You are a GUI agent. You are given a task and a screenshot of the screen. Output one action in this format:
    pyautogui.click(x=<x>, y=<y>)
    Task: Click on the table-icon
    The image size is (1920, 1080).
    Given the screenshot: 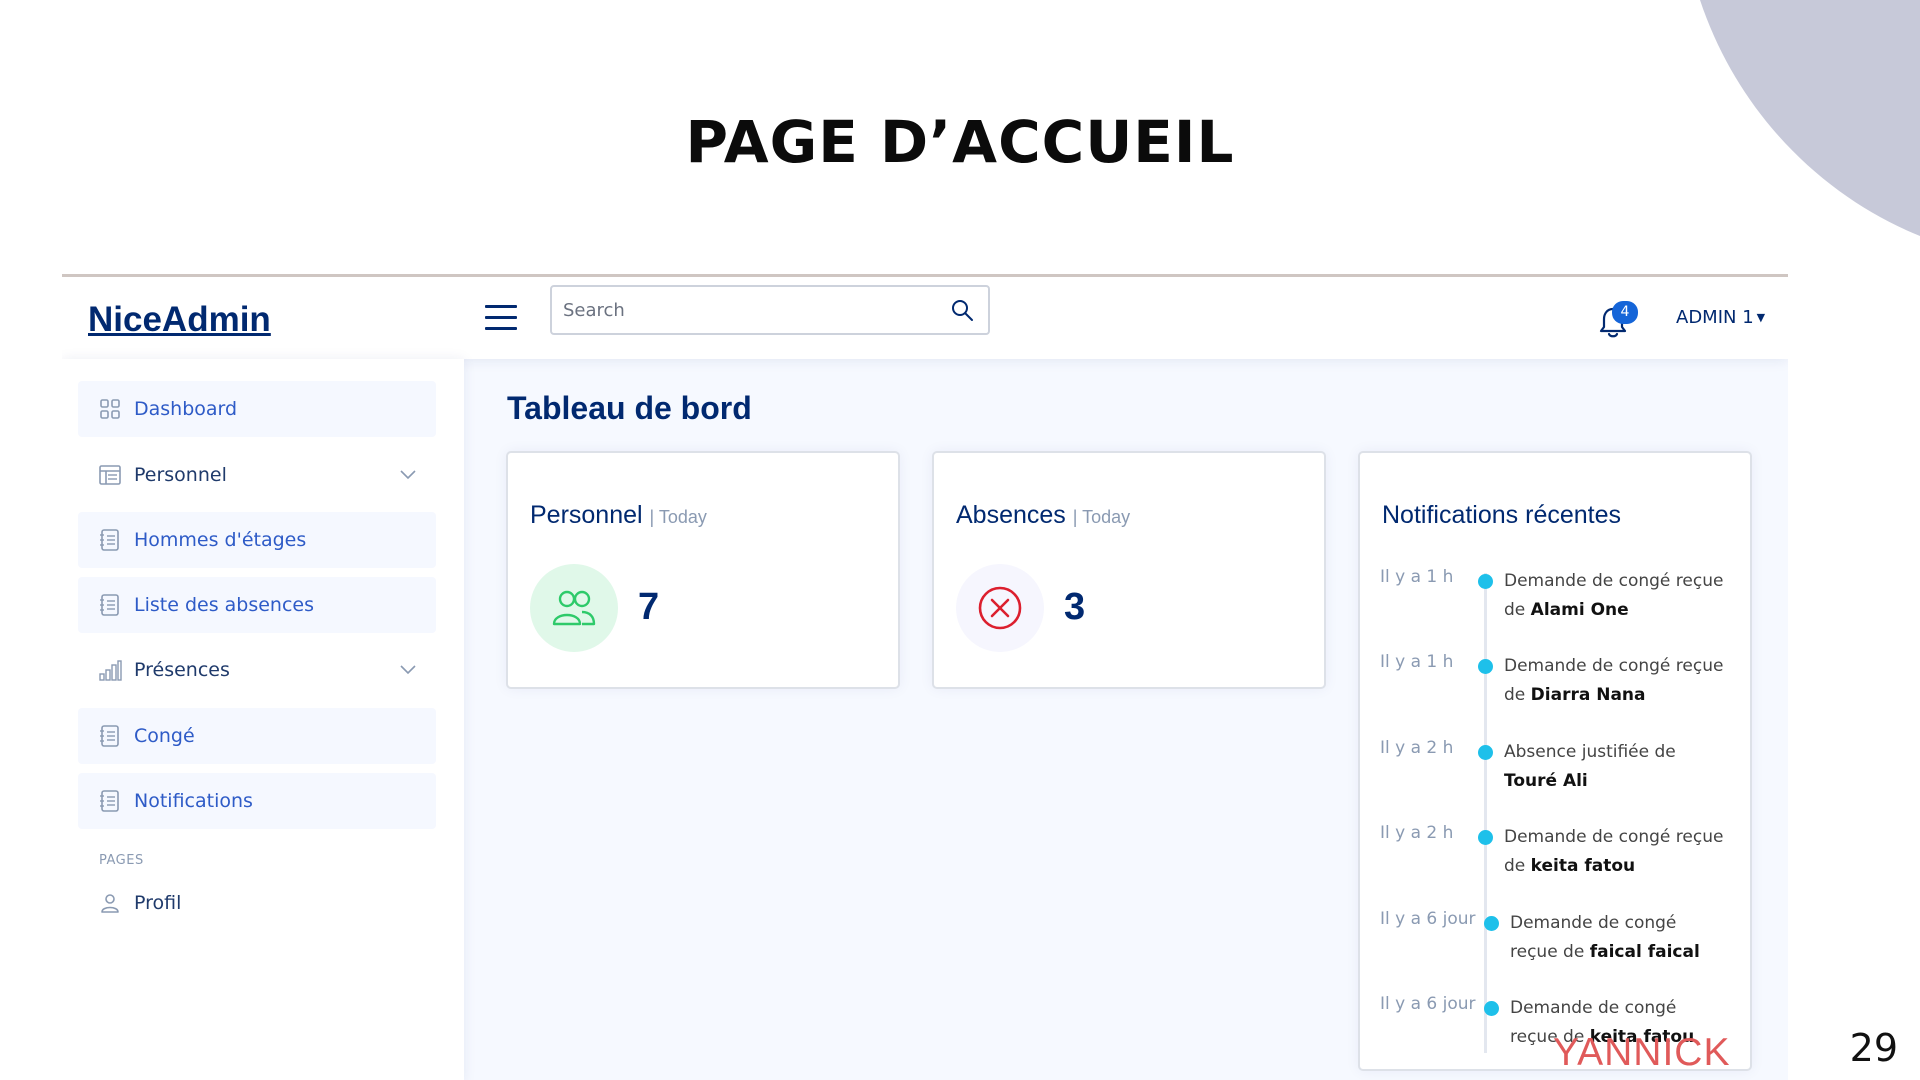 What is the action you would take?
    pyautogui.click(x=110, y=475)
    